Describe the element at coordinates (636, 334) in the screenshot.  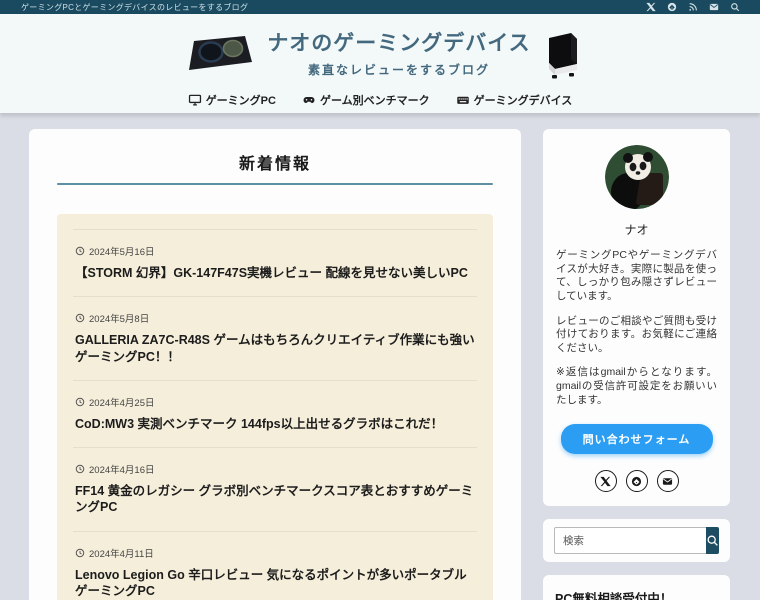
I see `profile-bio-2: レビューのご相談やご質問も受け付けております。お気軽にご連絡ください。` at that location.